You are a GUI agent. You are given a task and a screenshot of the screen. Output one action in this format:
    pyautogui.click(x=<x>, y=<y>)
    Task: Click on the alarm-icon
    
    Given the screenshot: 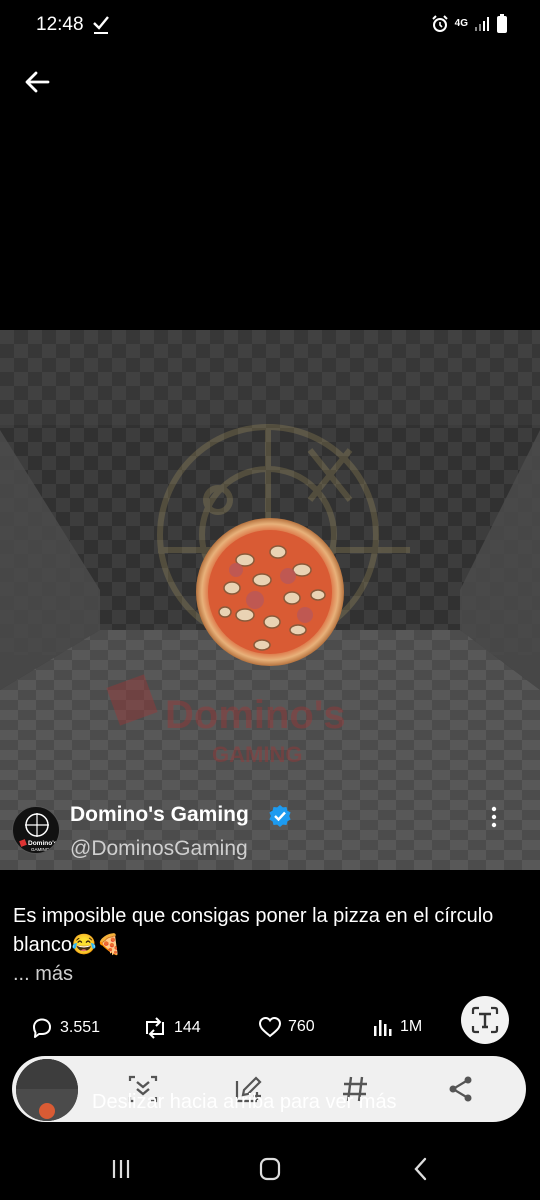 What is the action you would take?
    pyautogui.click(x=439, y=23)
    